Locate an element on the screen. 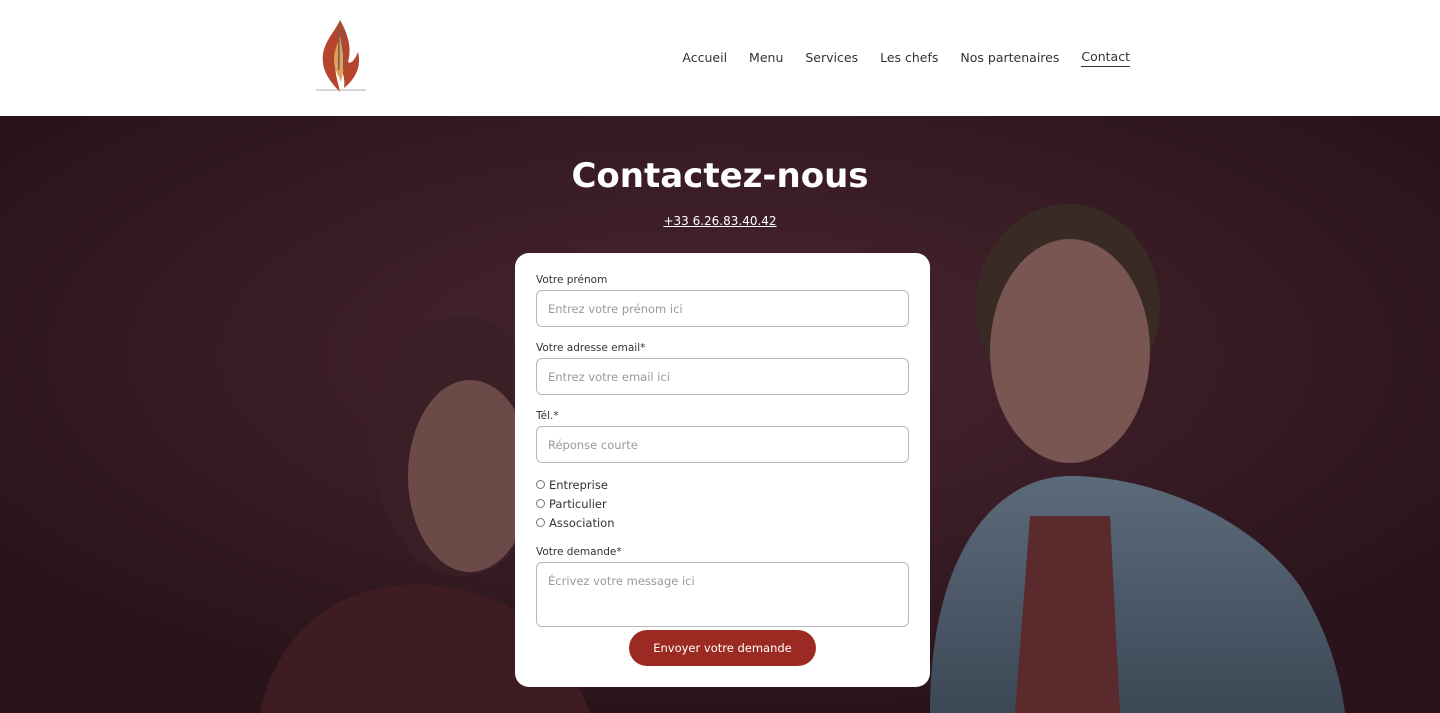  request-textarea is located at coordinates (722, 594).